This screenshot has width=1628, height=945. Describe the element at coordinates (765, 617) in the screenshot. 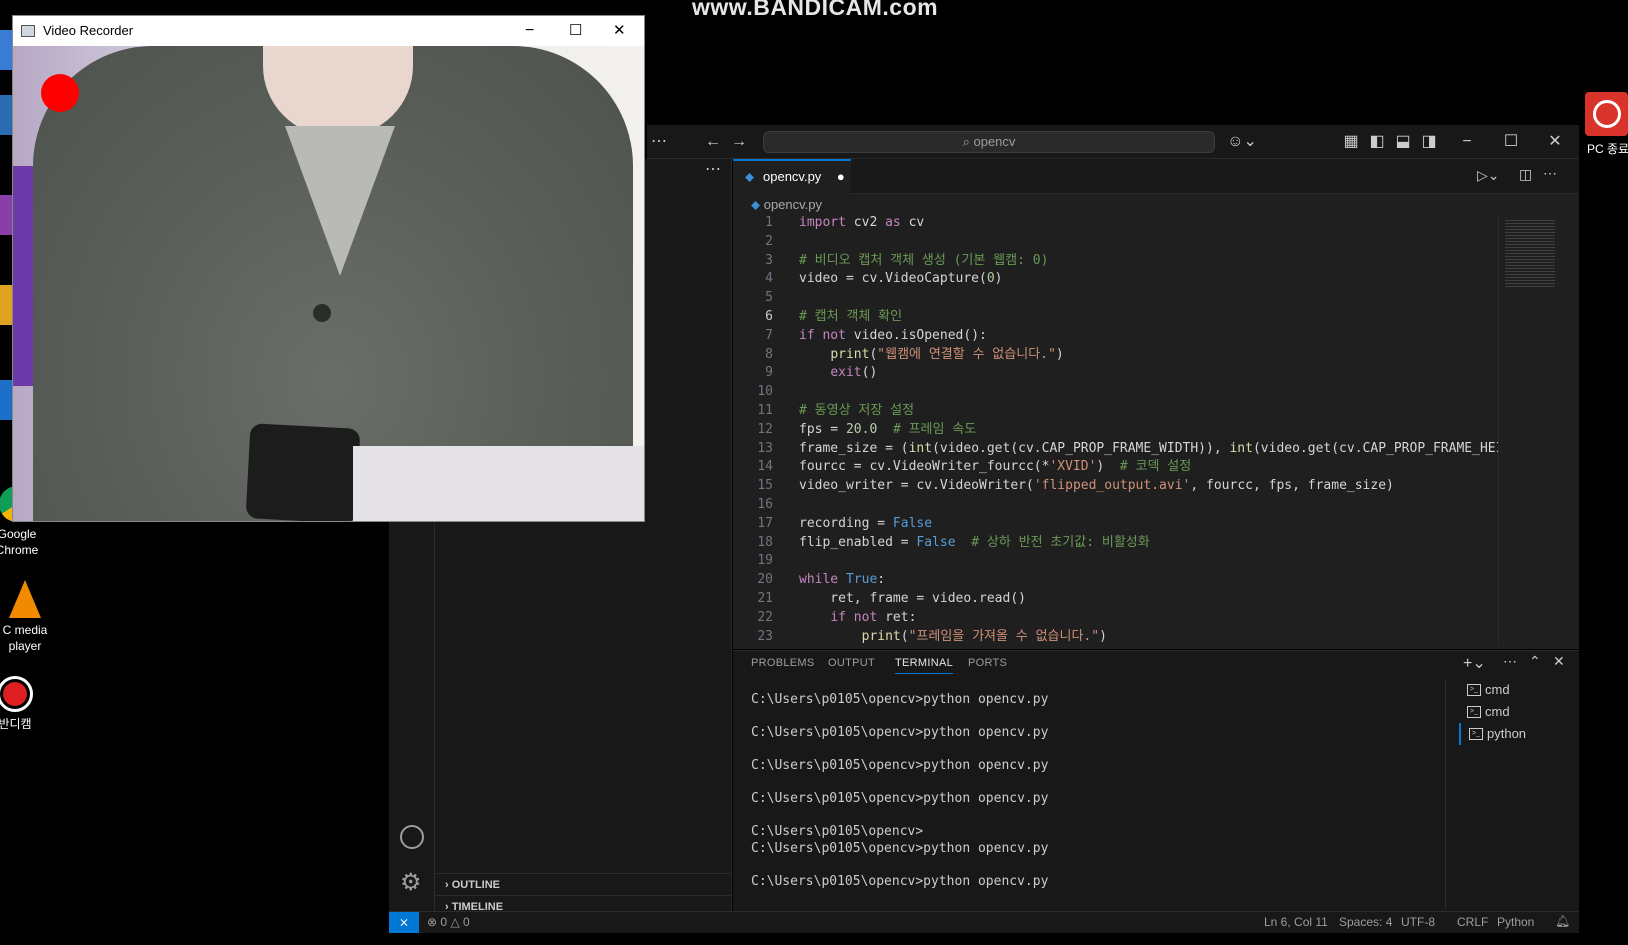

I see `line-number: 22` at that location.